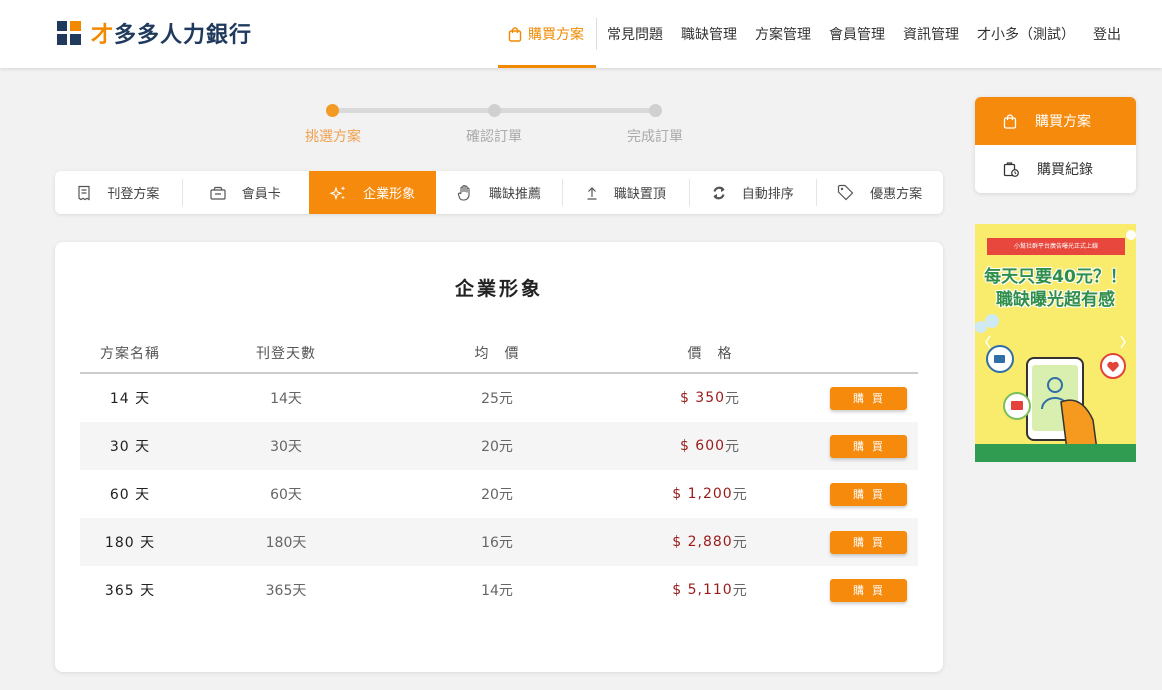 This screenshot has height=690, width=1162. Describe the element at coordinates (1055, 277) in the screenshot. I see `promo-headline: 每天只要40元？！` at that location.